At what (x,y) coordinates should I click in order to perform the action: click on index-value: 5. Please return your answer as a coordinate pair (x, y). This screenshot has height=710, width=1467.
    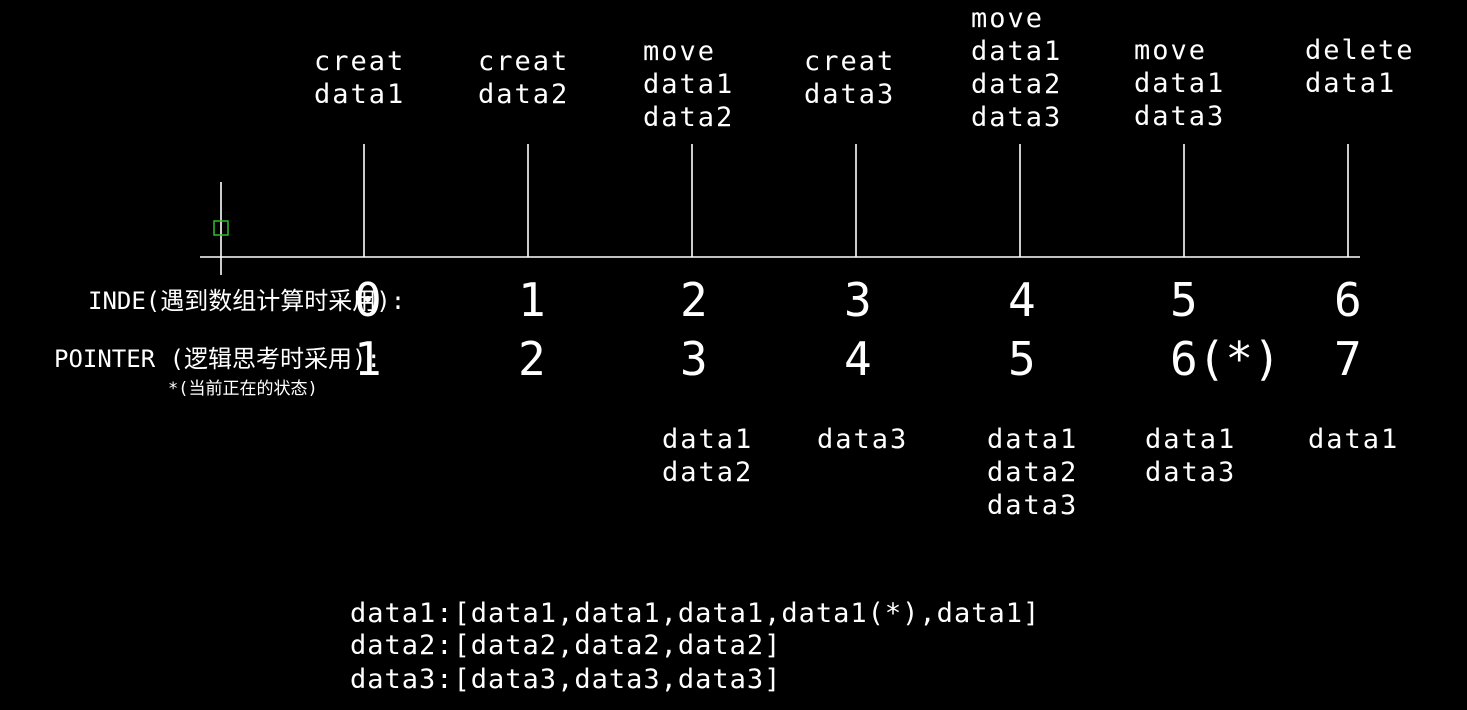
    Looking at the image, I should click on (1184, 300).